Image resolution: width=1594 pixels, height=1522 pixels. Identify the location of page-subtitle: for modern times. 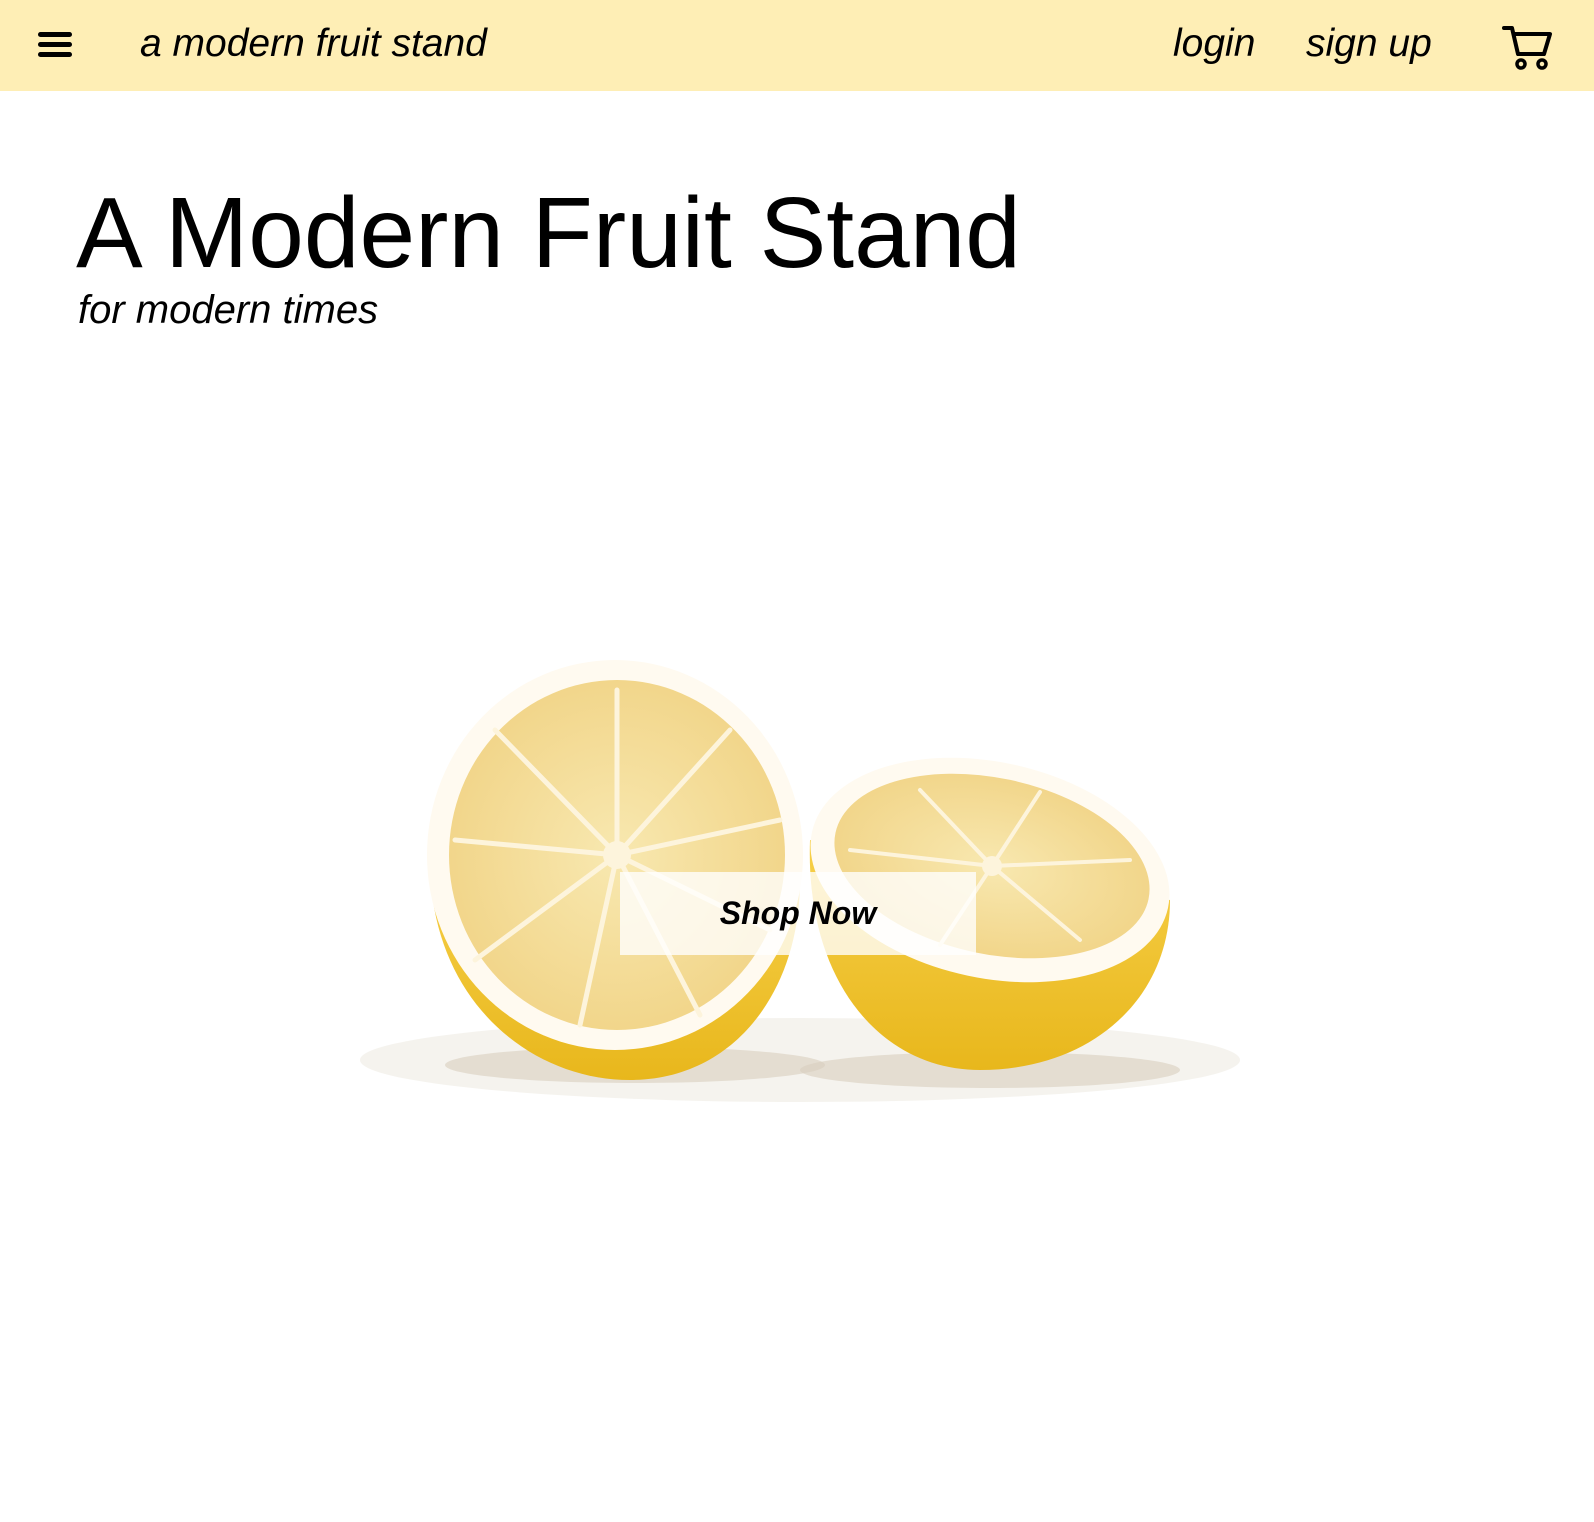
(228, 310).